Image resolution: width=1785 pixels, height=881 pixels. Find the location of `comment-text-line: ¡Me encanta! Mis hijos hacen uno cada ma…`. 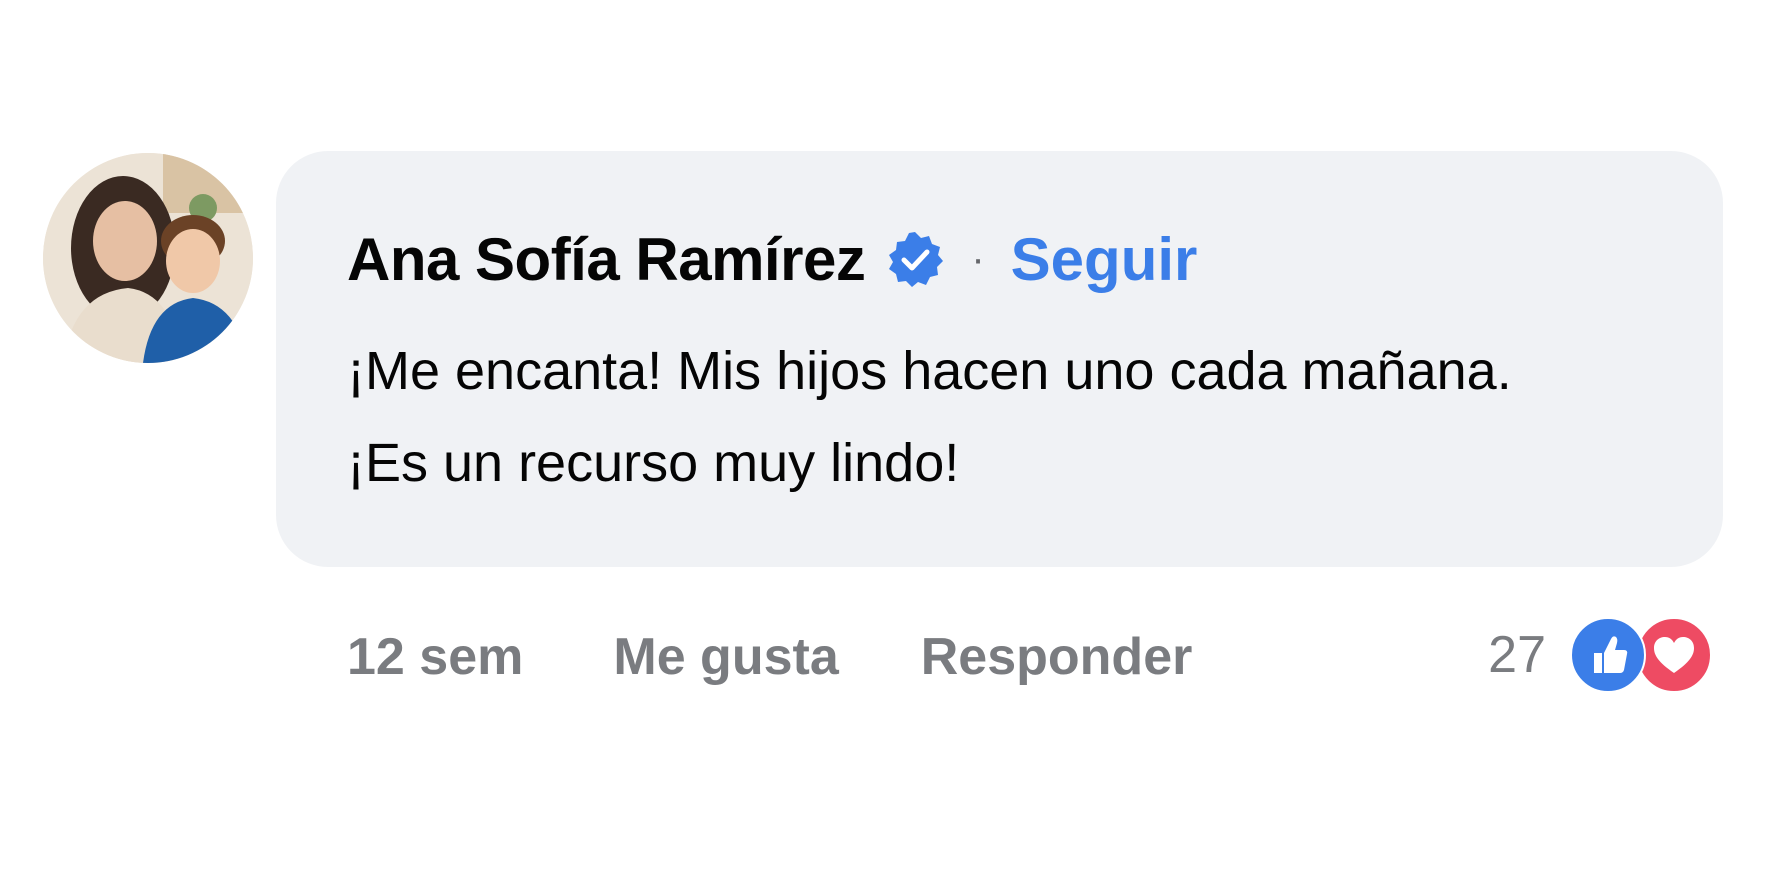

comment-text-line: ¡Me encanta! Mis hijos hacen uno cada ma… is located at coordinates (929, 371).